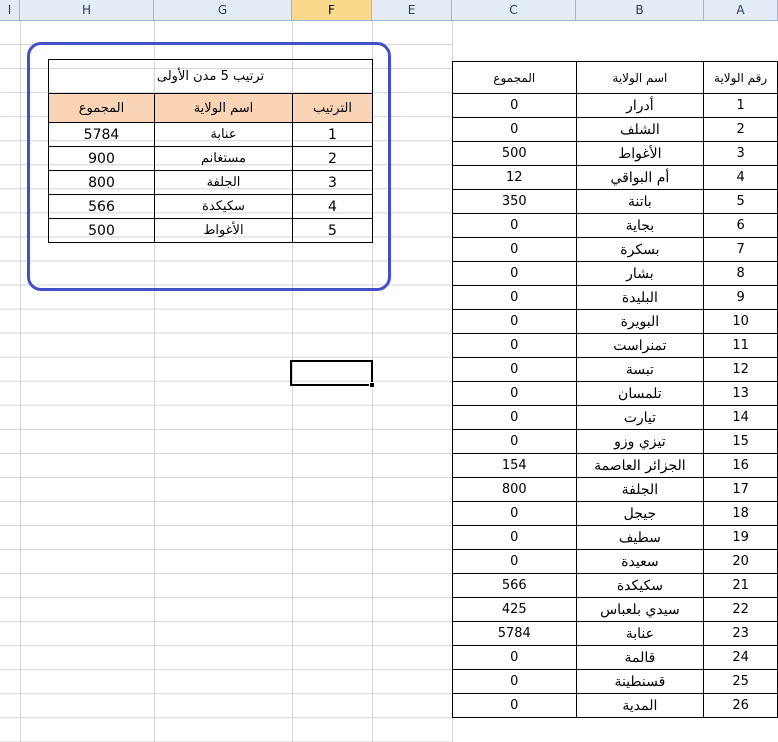 The image size is (778, 742). I want to click on number-cell: 6, so click(740, 225).